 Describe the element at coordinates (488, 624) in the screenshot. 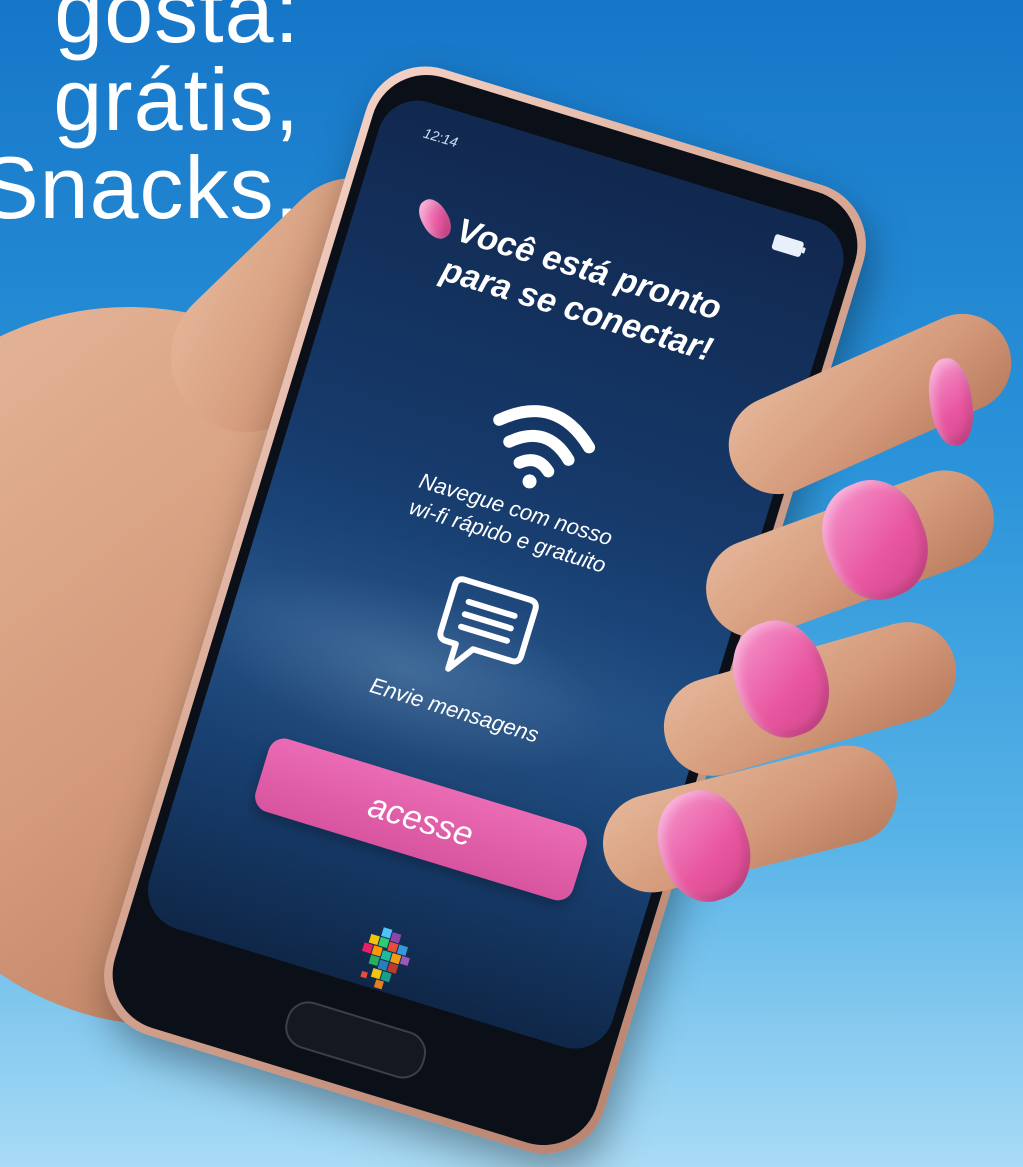

I see `message-icon` at that location.